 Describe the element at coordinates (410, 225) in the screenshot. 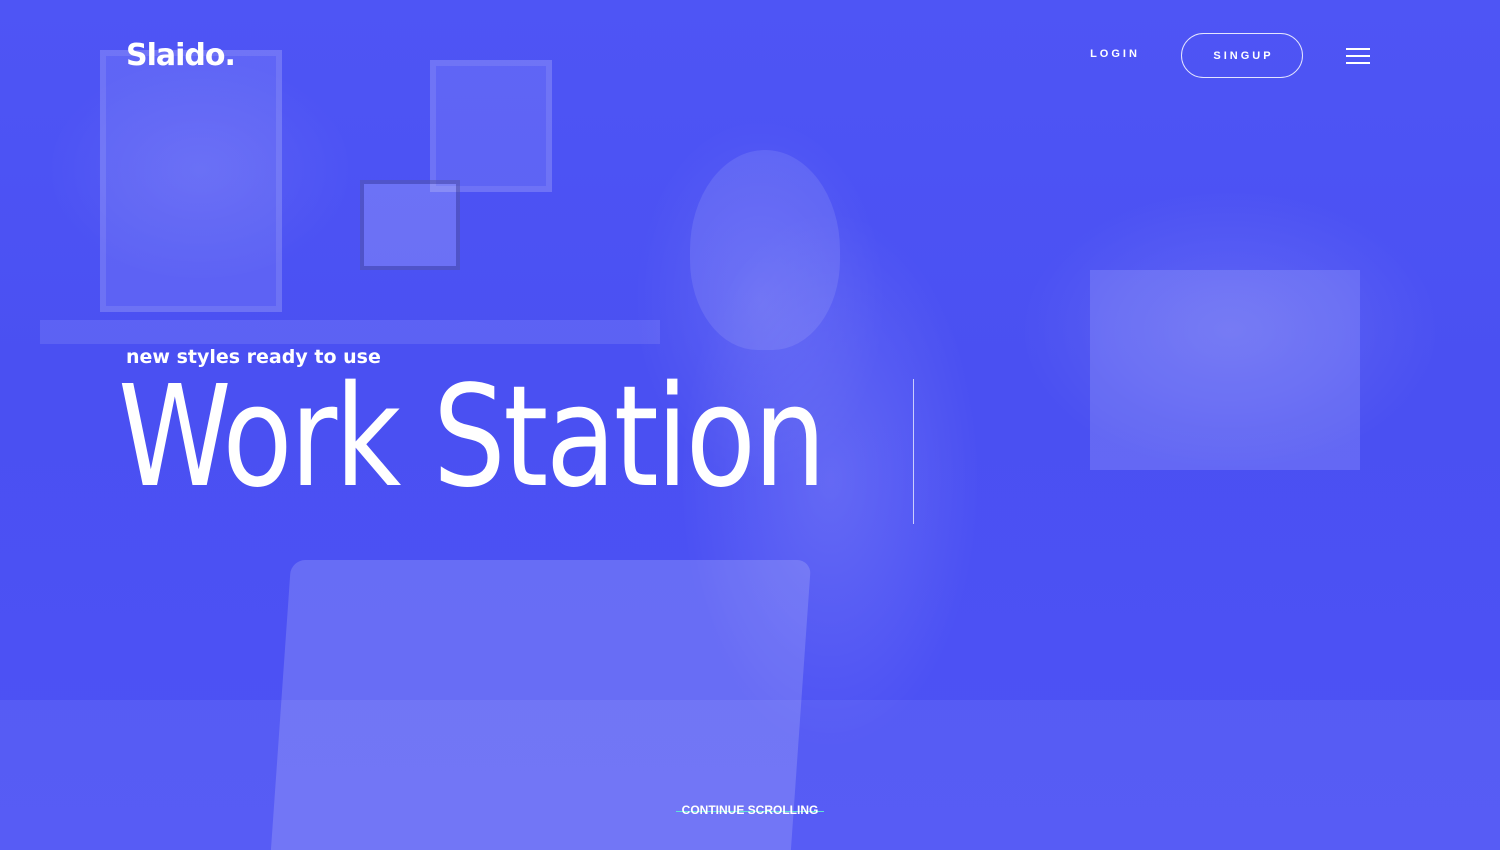

I see `background-monitor` at that location.